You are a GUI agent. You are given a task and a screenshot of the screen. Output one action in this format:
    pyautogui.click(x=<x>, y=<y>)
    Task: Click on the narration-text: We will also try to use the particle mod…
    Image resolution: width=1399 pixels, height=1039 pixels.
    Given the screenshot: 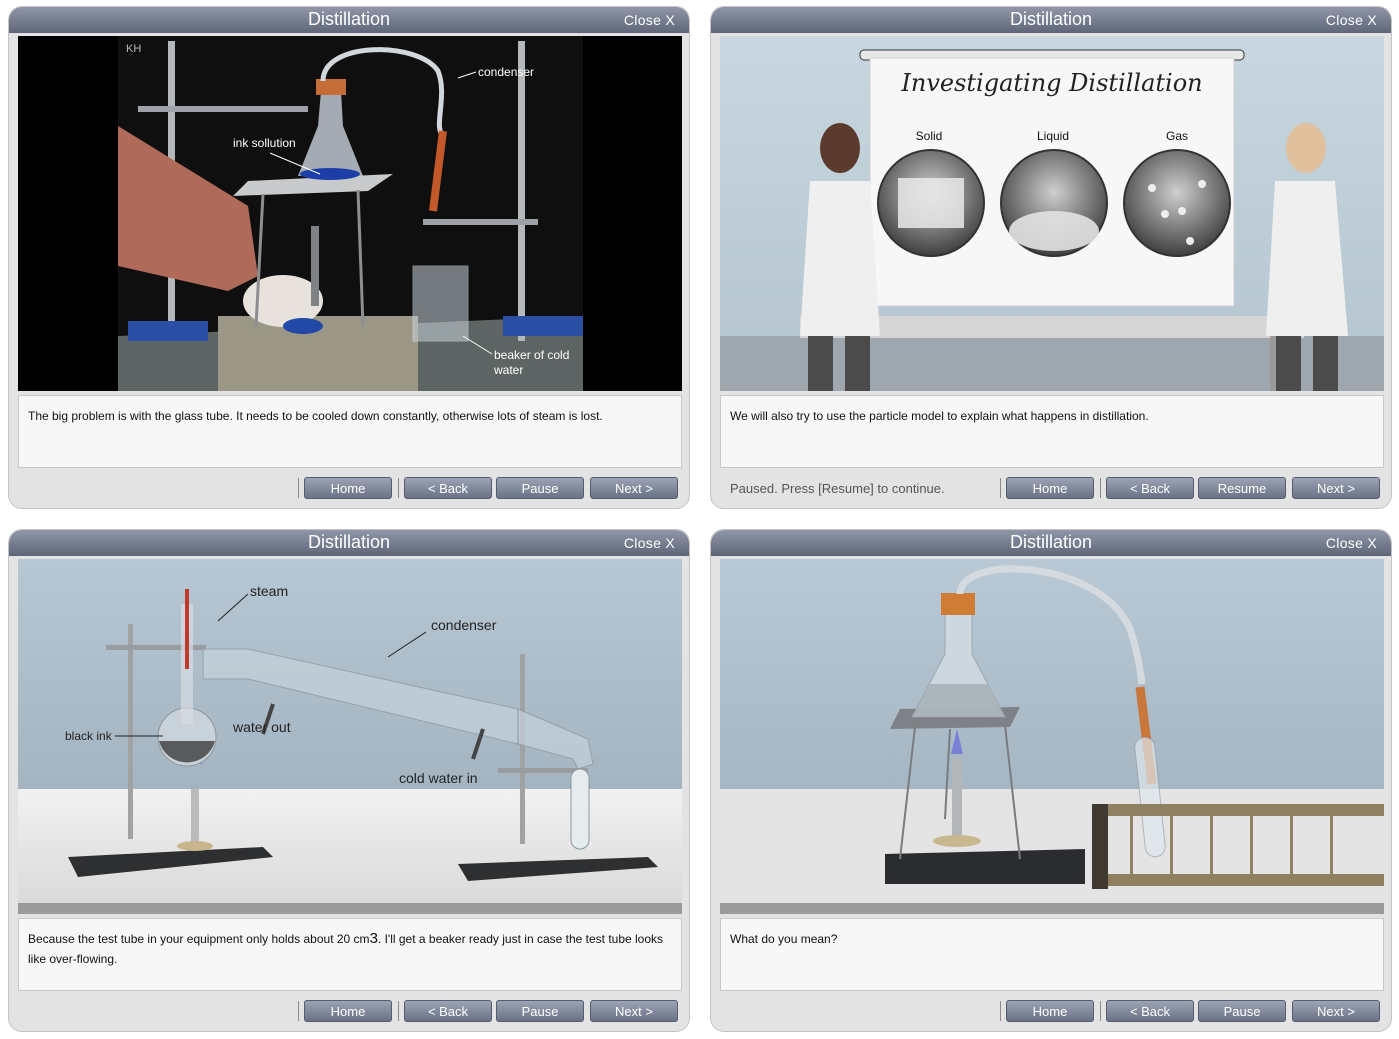 What is the action you would take?
    pyautogui.click(x=1052, y=431)
    